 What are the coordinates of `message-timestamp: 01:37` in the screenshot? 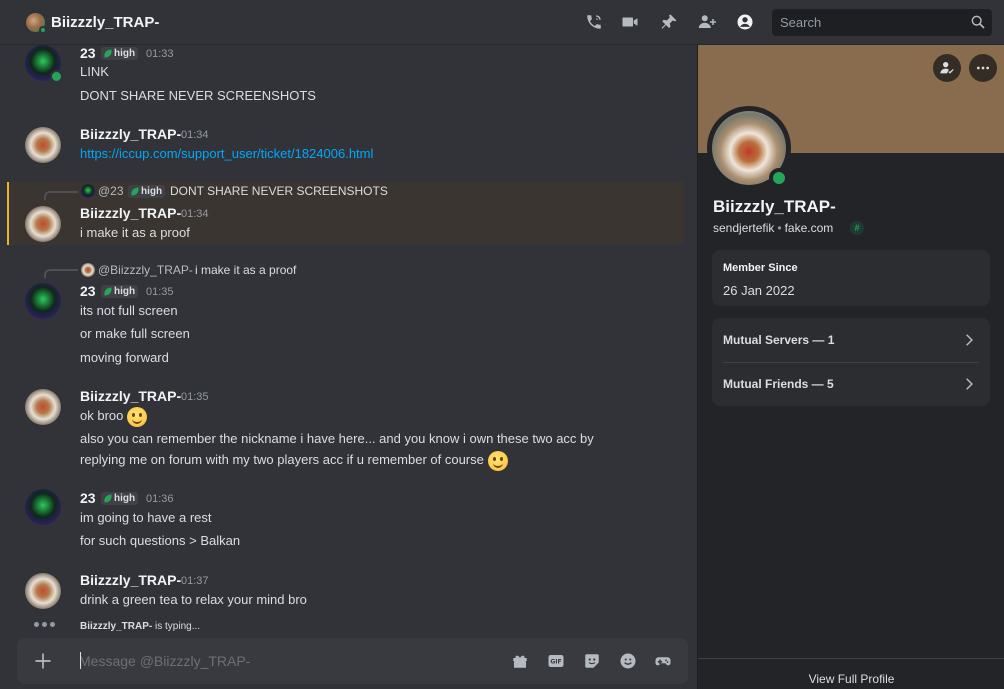 It's located at (195, 581).